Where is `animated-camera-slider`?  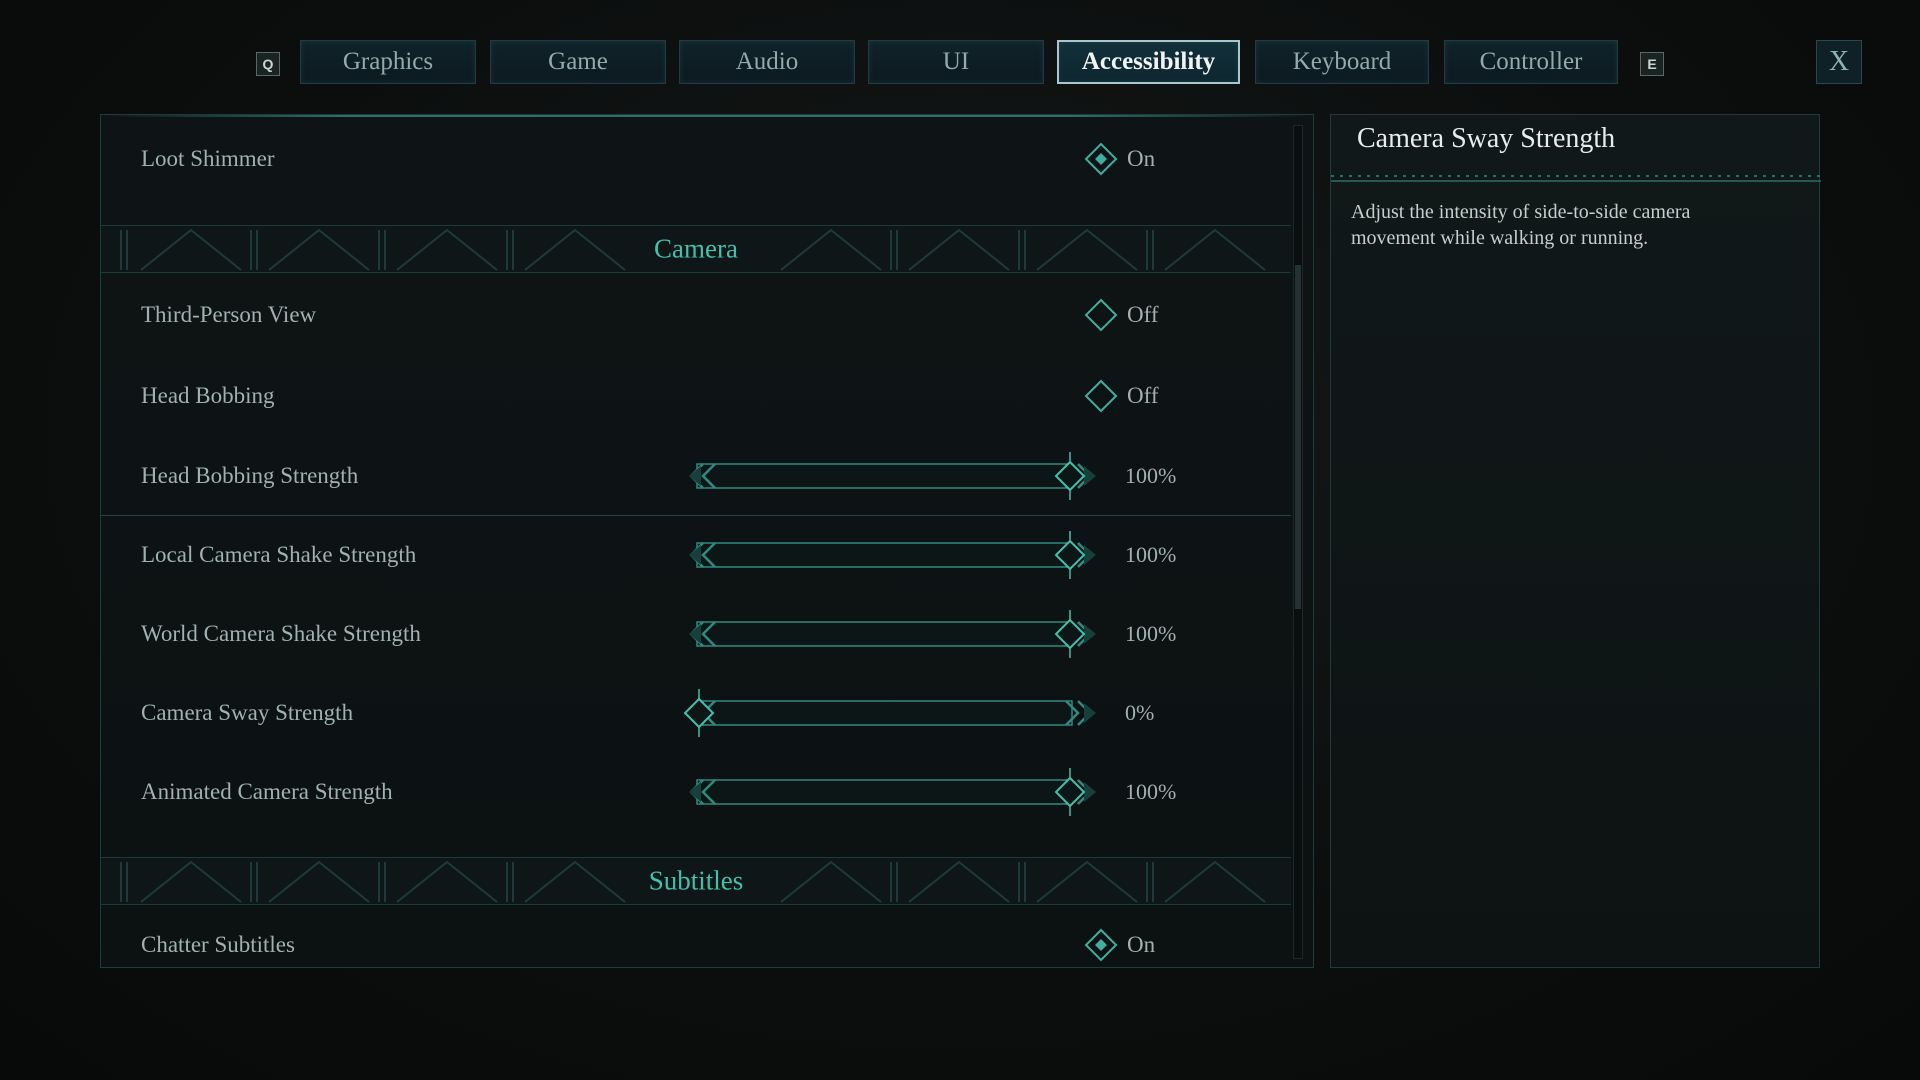 animated-camera-slider is located at coordinates (887, 792).